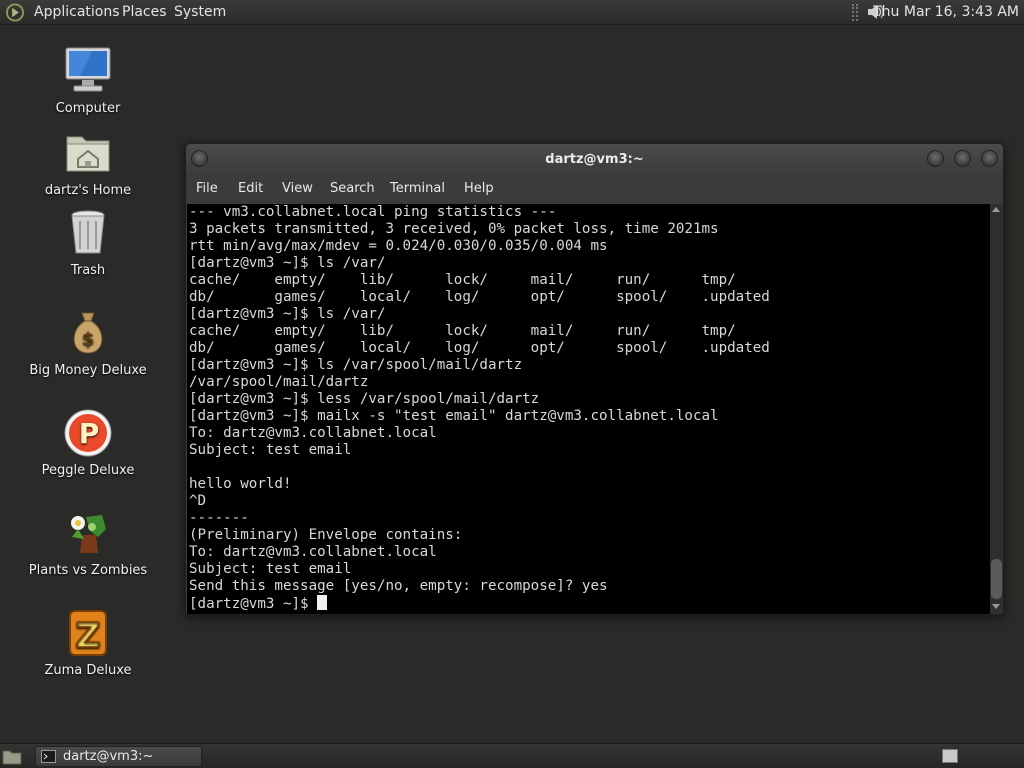 Image resolution: width=1024 pixels, height=768 pixels. Describe the element at coordinates (88, 570) in the screenshot. I see `desktop-icon-label: Plants vs Zombies` at that location.